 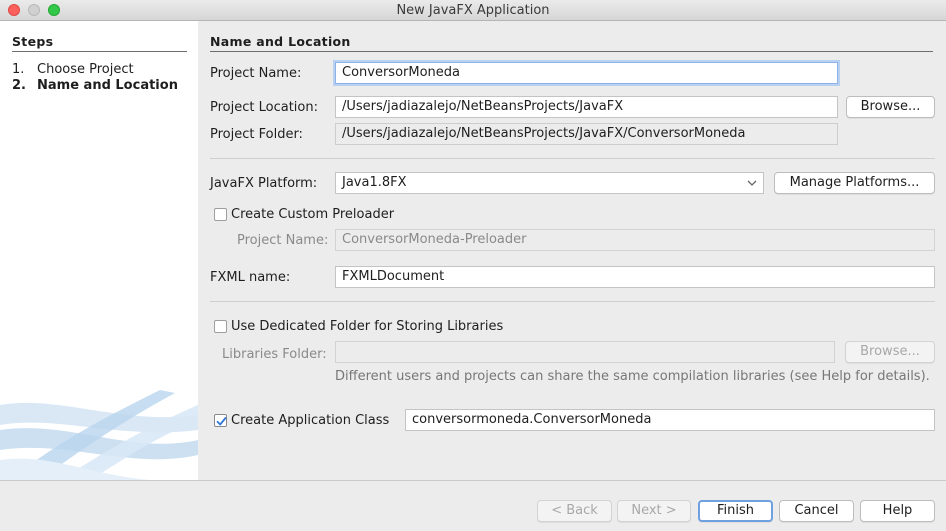 What do you see at coordinates (256, 134) in the screenshot?
I see `project-folder-label: Project Folder:` at bounding box center [256, 134].